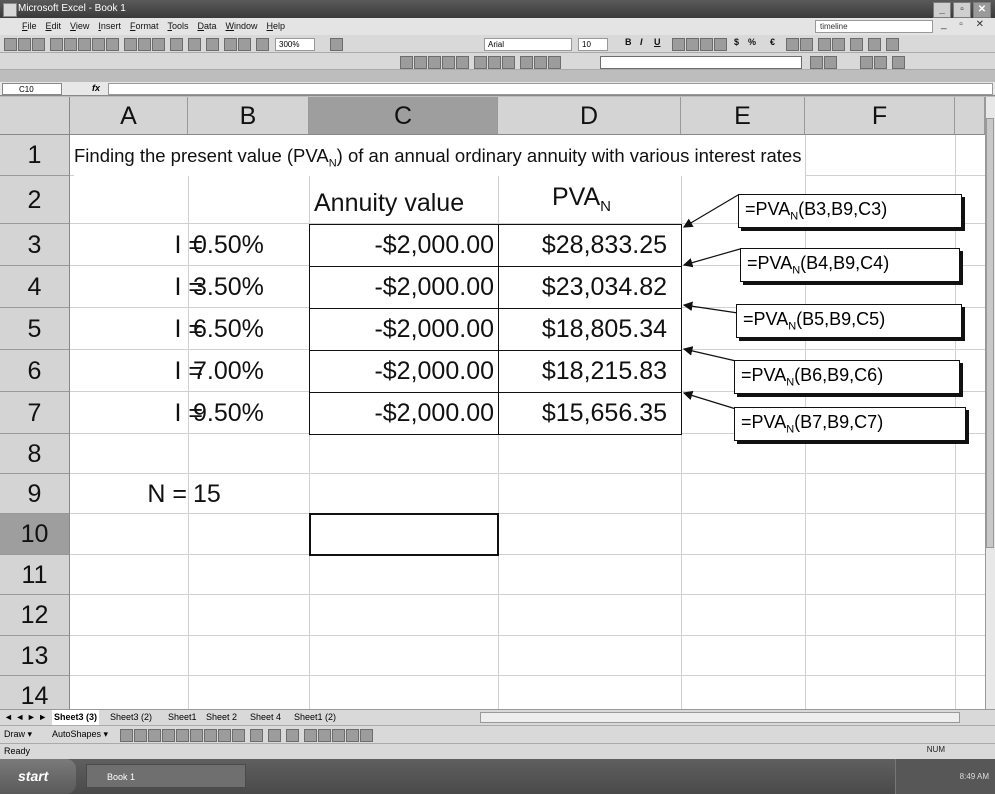 The image size is (995, 794). What do you see at coordinates (194, 44) in the screenshot?
I see `undo-icon` at bounding box center [194, 44].